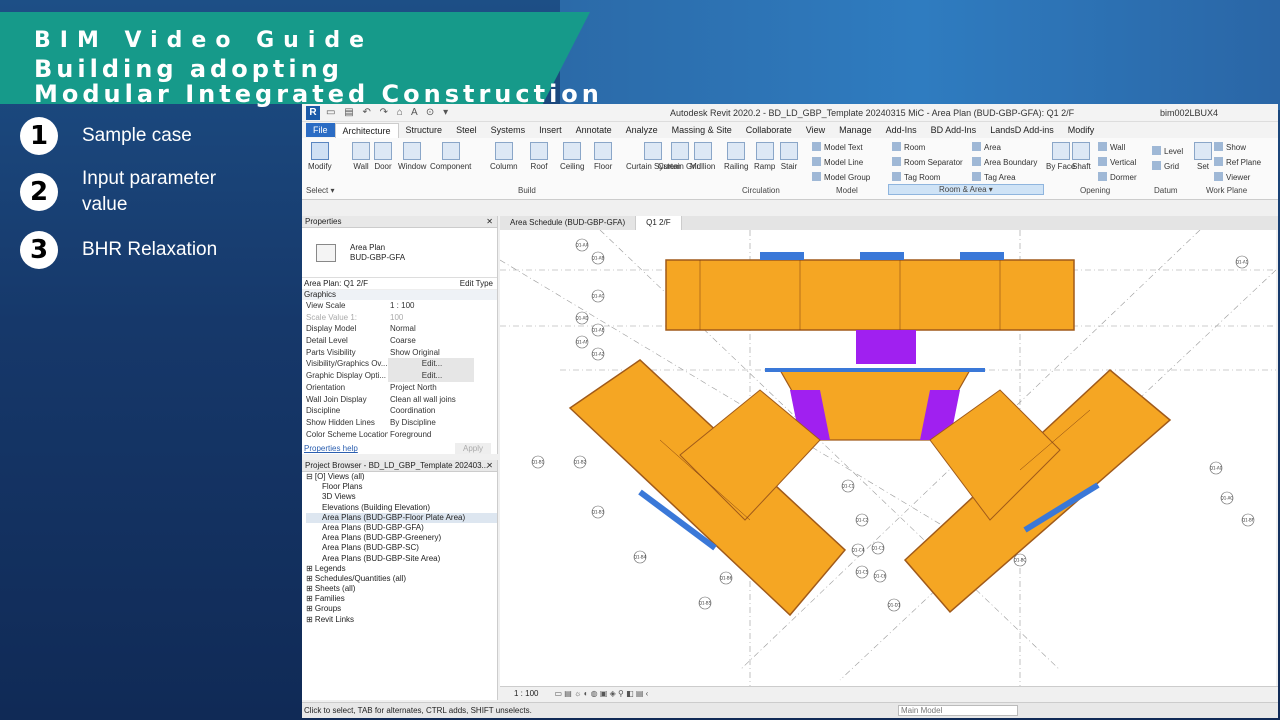 The width and height of the screenshot is (1280, 720). I want to click on grid-tag: Q1-D1, so click(894, 605).